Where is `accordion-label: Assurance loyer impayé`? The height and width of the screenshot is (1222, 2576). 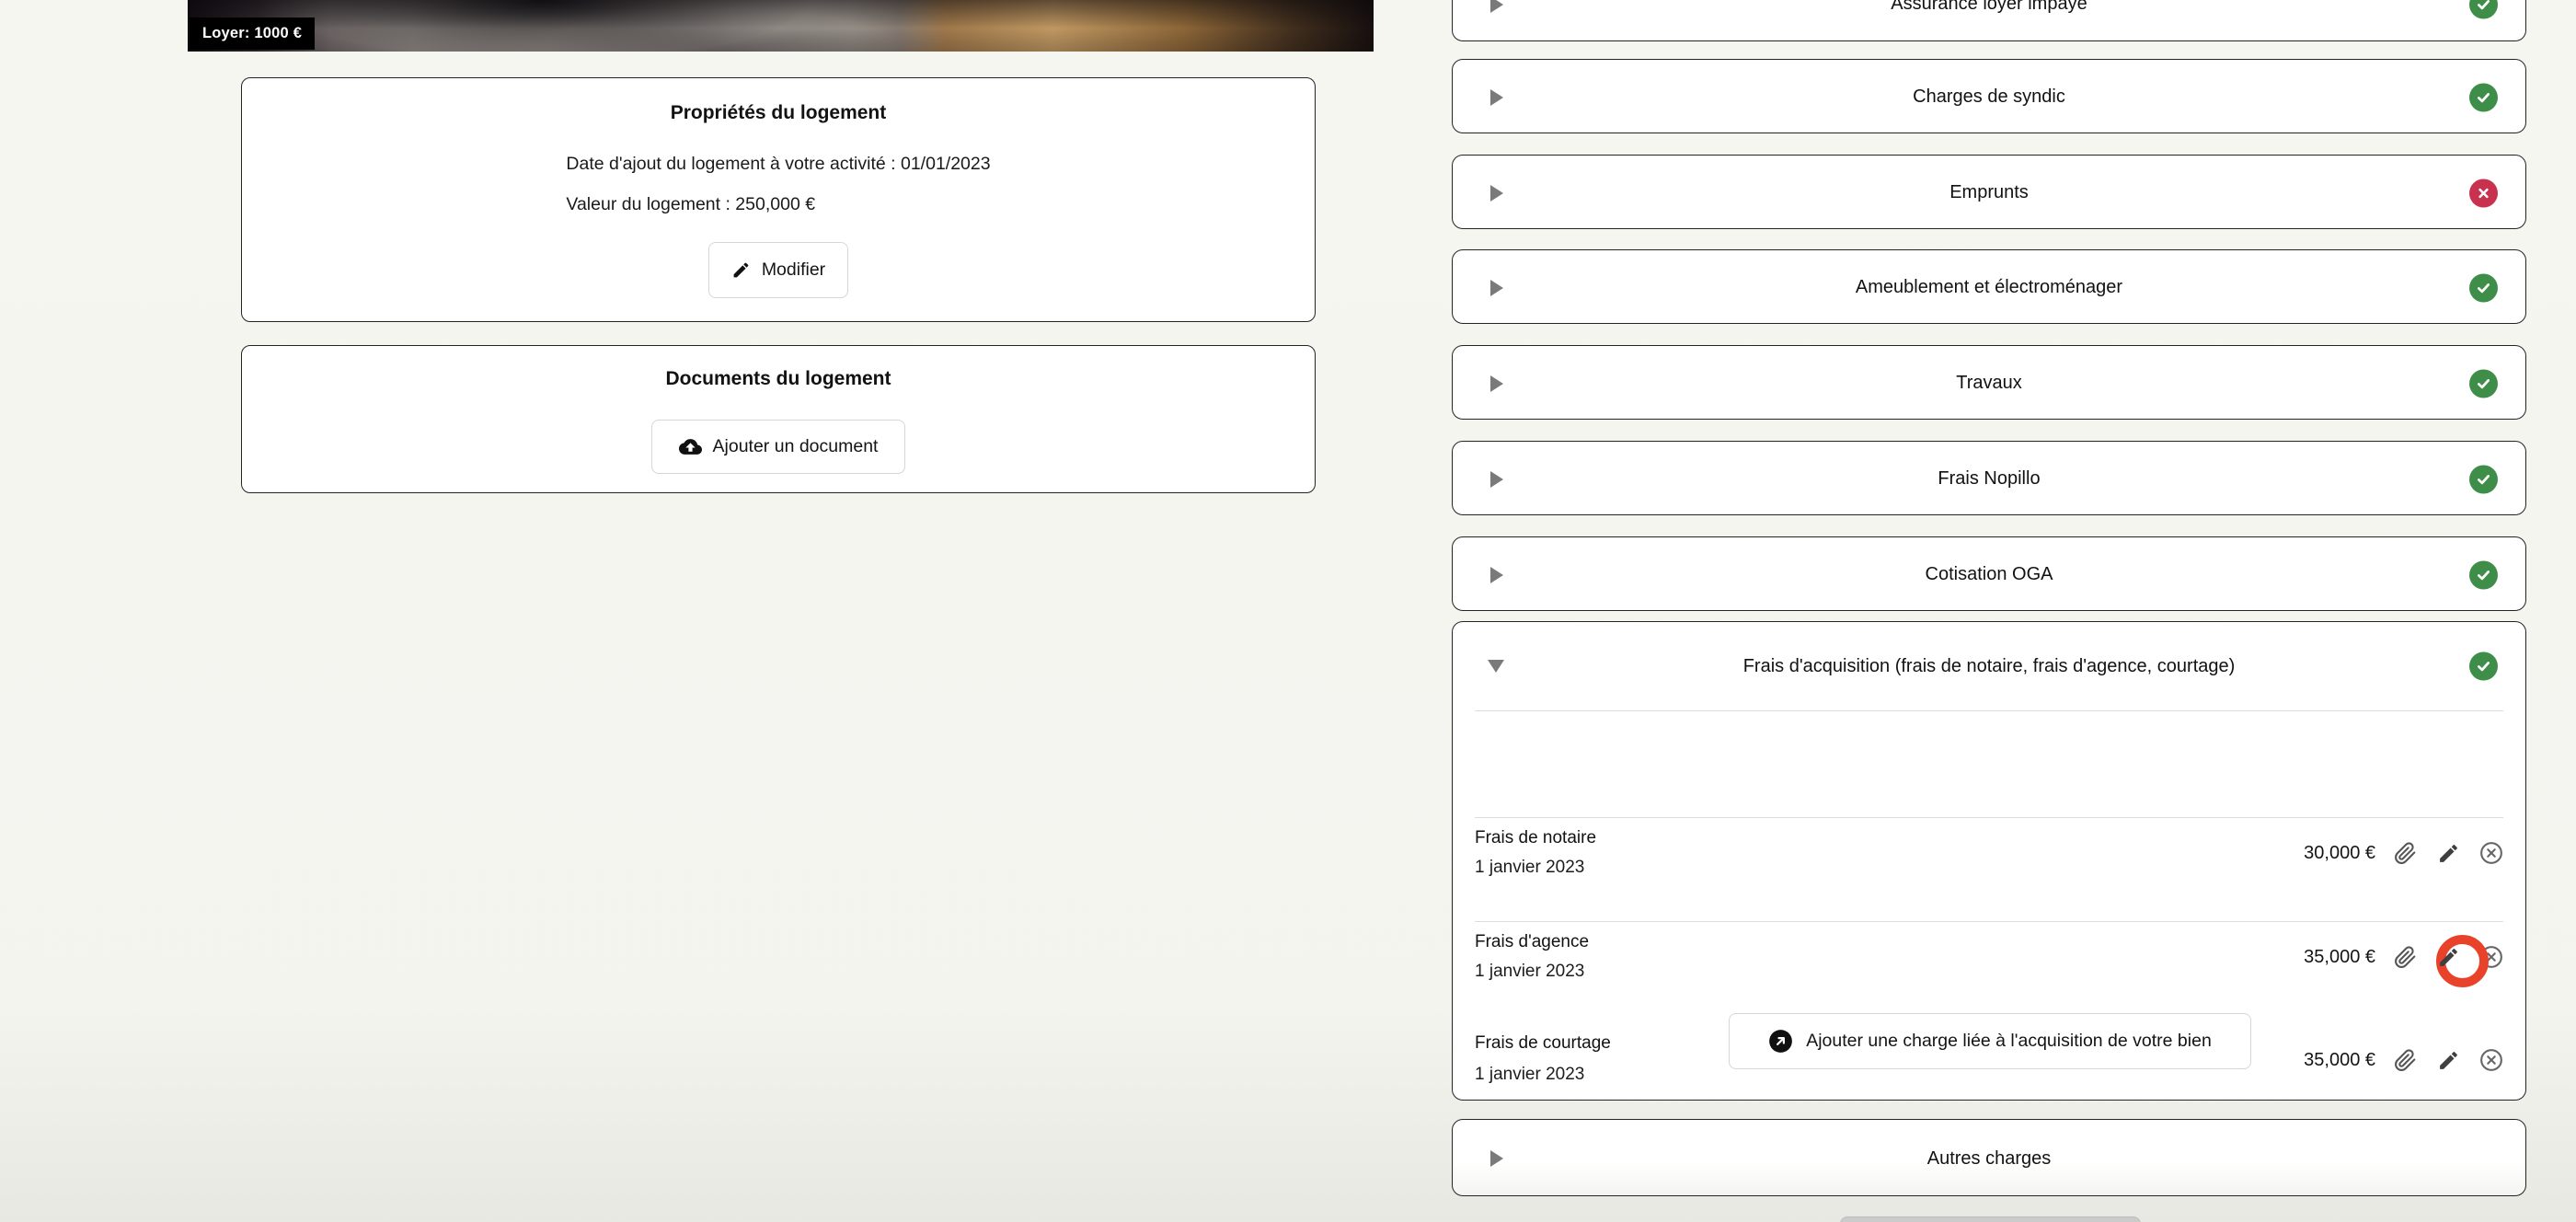
accordion-label: Assurance loyer impayé is located at coordinates (1989, 7).